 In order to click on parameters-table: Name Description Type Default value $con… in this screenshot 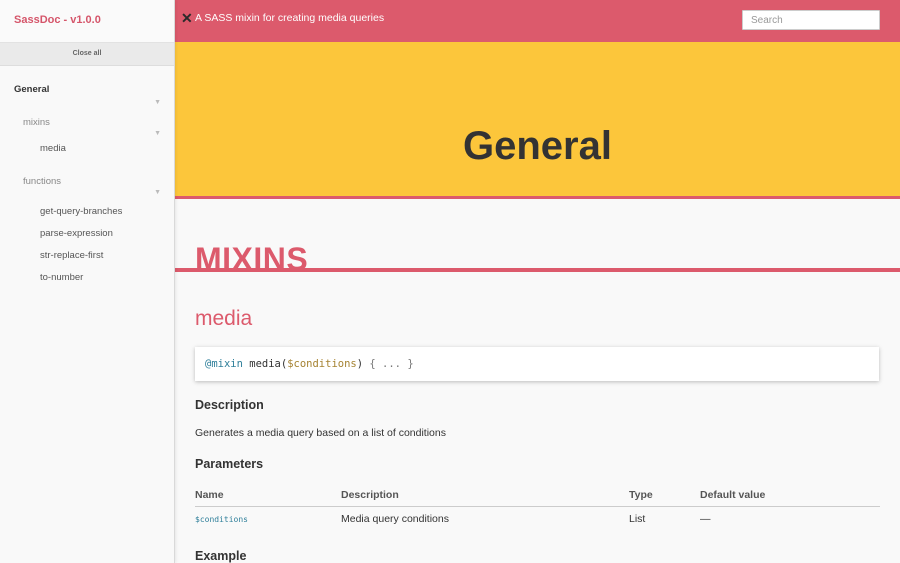, I will do `click(537, 507)`.